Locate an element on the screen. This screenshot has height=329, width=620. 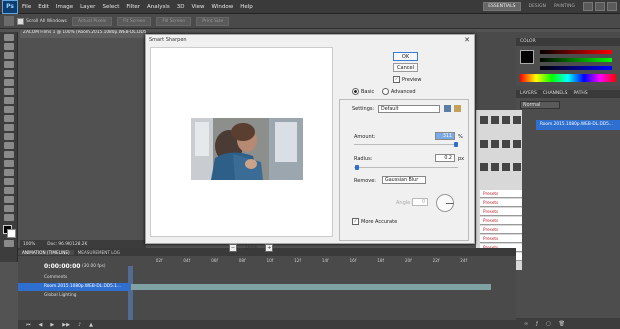
menu-image: Image is located at coordinates (64, 7).